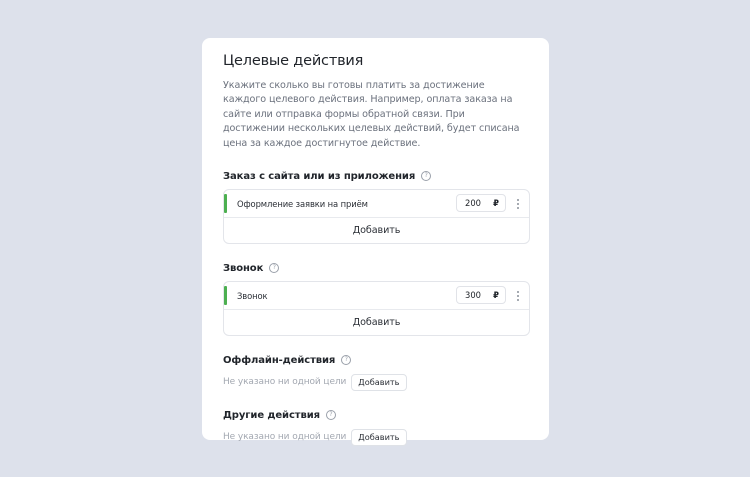 Image resolution: width=750 pixels, height=477 pixels. I want to click on section-call-label: Звонок, so click(243, 268).